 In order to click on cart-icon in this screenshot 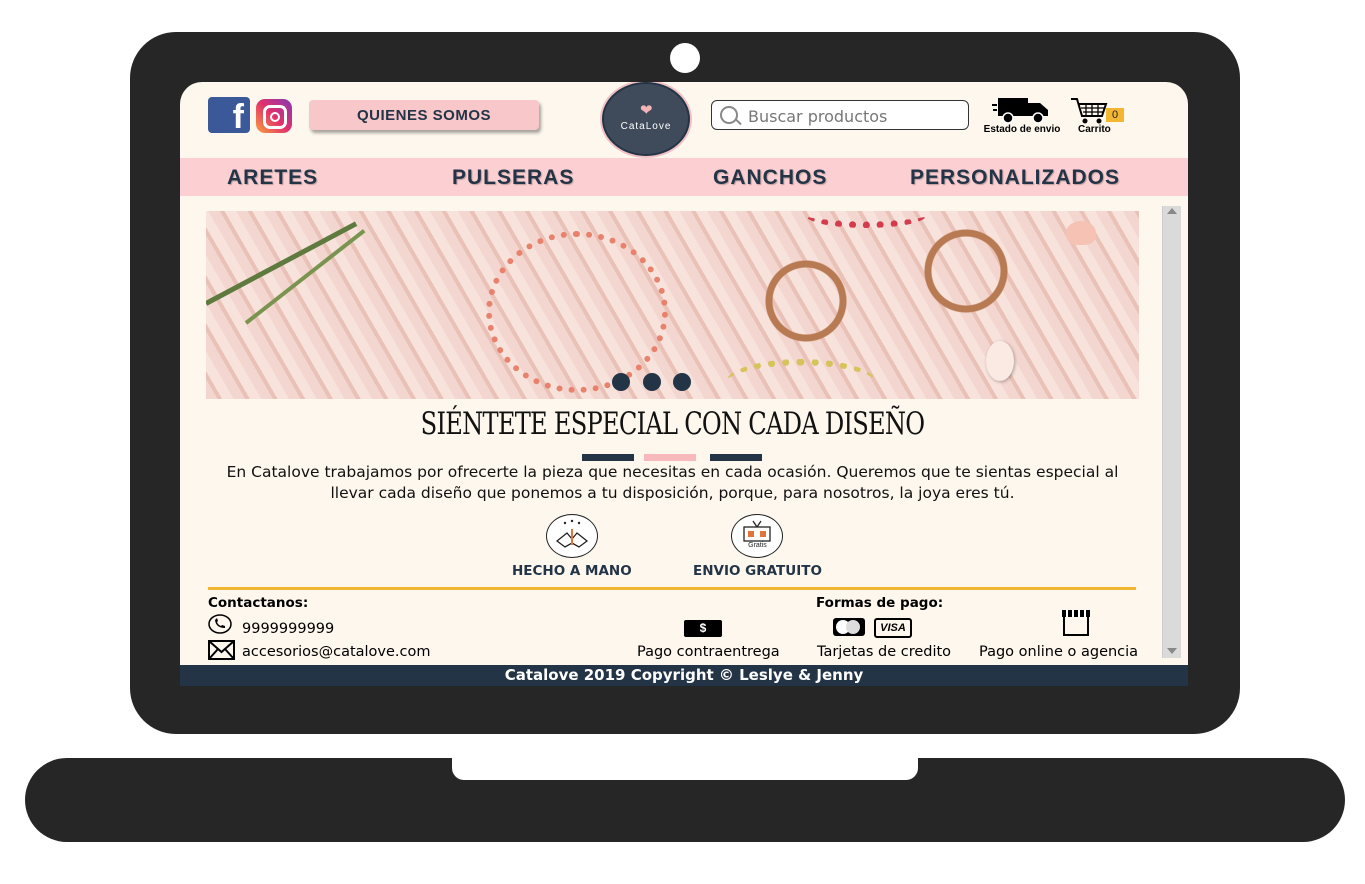, I will do `click(1089, 111)`.